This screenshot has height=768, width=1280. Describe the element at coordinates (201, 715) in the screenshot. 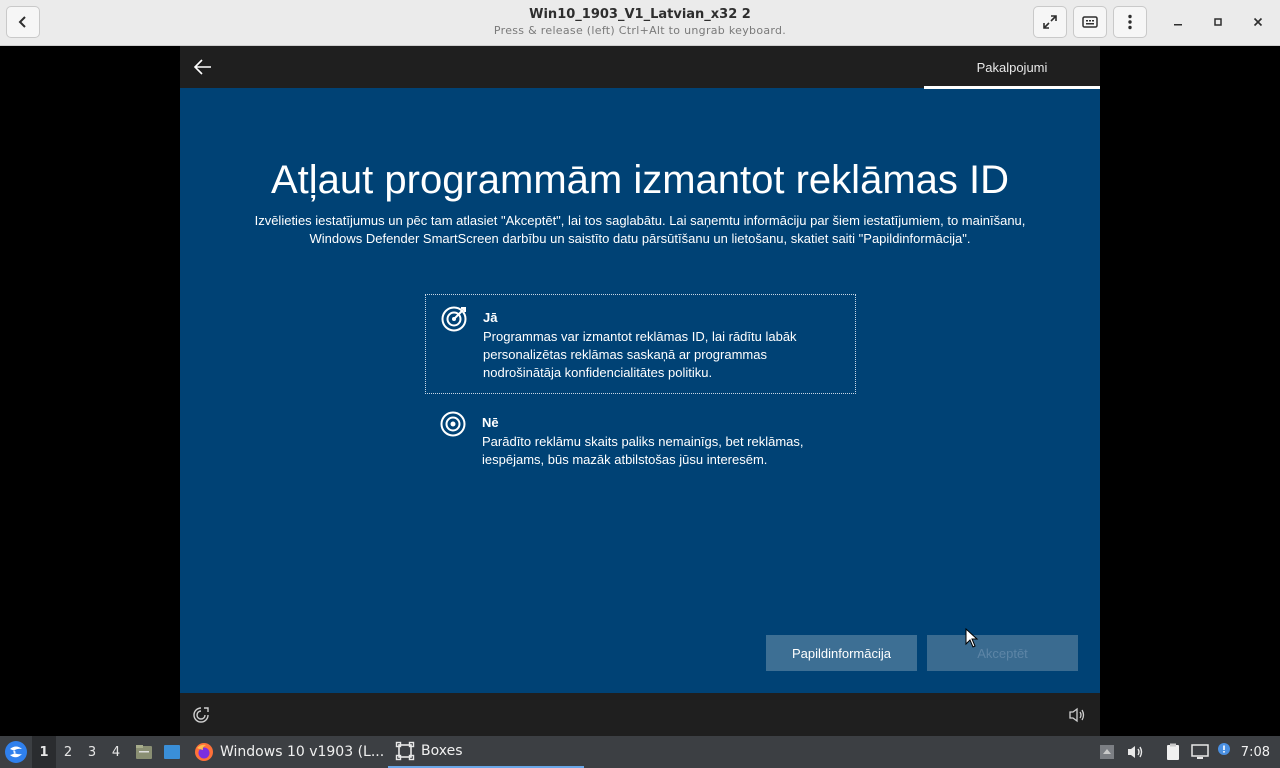

I see `ease-of-access-icon` at that location.